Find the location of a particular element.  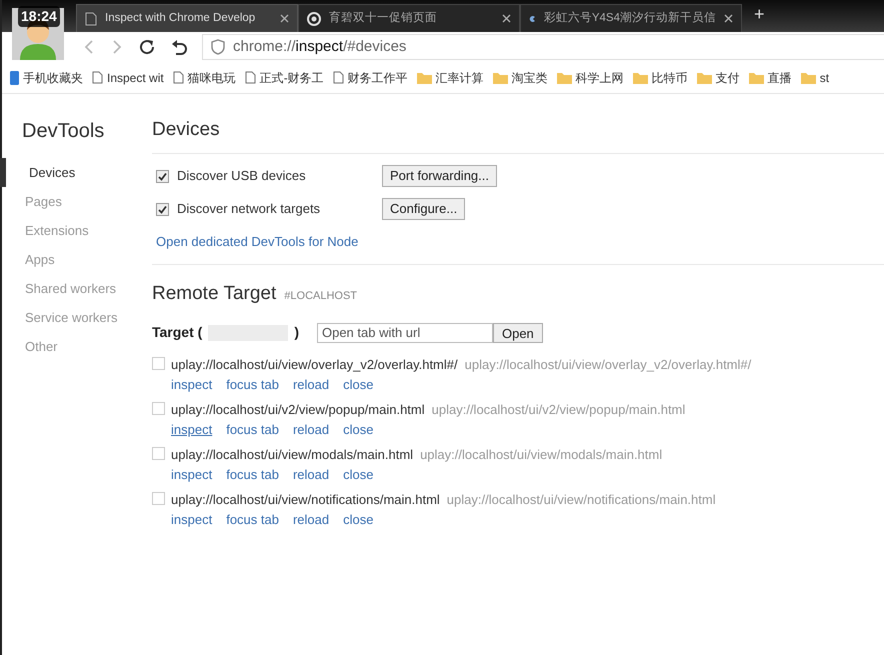

target-name: uplay://localhost/ui/v2/view/popup/main.html is located at coordinates (298, 410).